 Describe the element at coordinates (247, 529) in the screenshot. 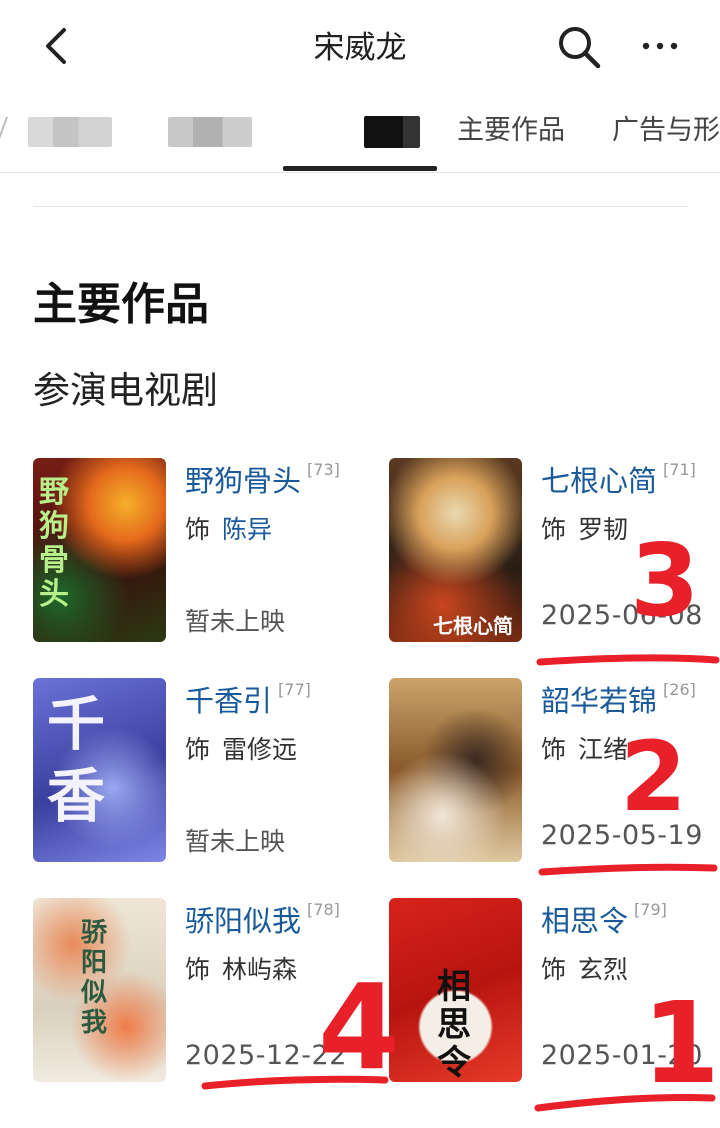

I see `role-link: 陈异` at that location.